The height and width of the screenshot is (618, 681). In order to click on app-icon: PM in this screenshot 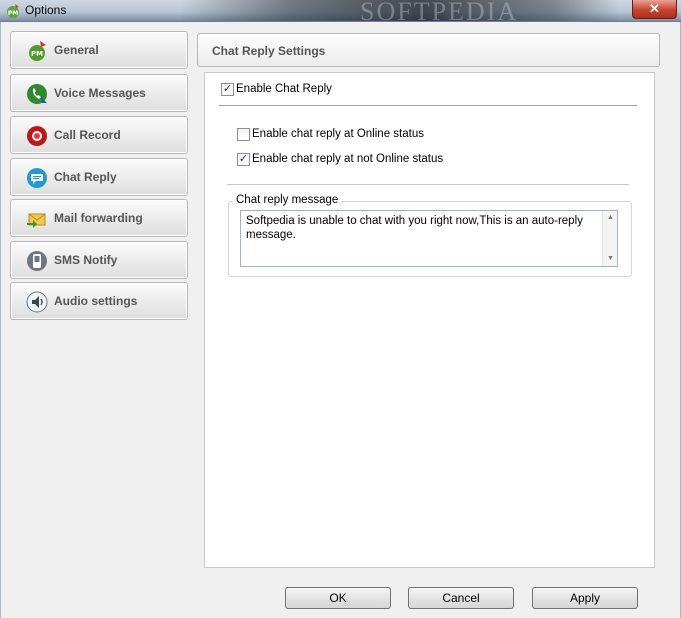, I will do `click(13, 11)`.